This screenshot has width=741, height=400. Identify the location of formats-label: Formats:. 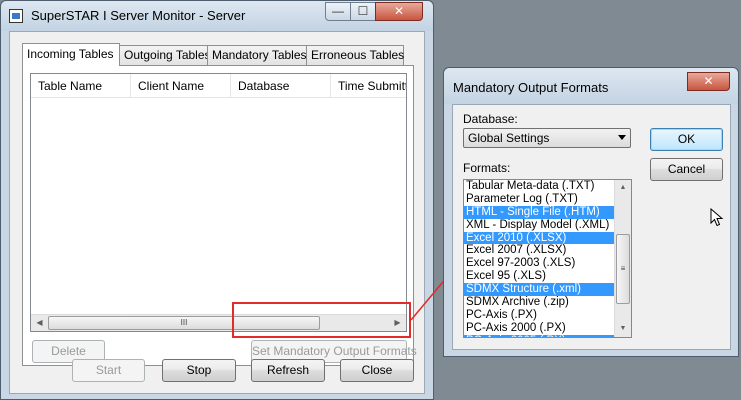
(487, 168).